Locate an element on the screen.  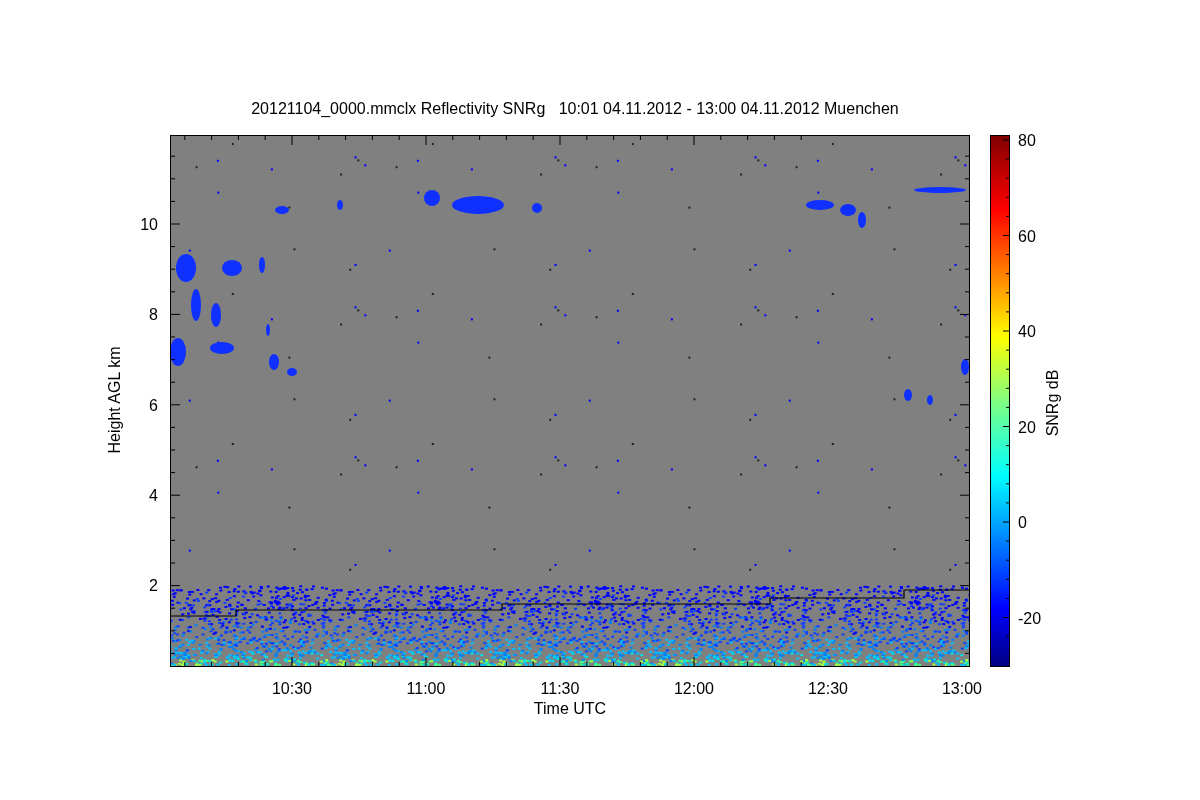
colorbar-tick-label: 20 is located at coordinates (1027, 427).